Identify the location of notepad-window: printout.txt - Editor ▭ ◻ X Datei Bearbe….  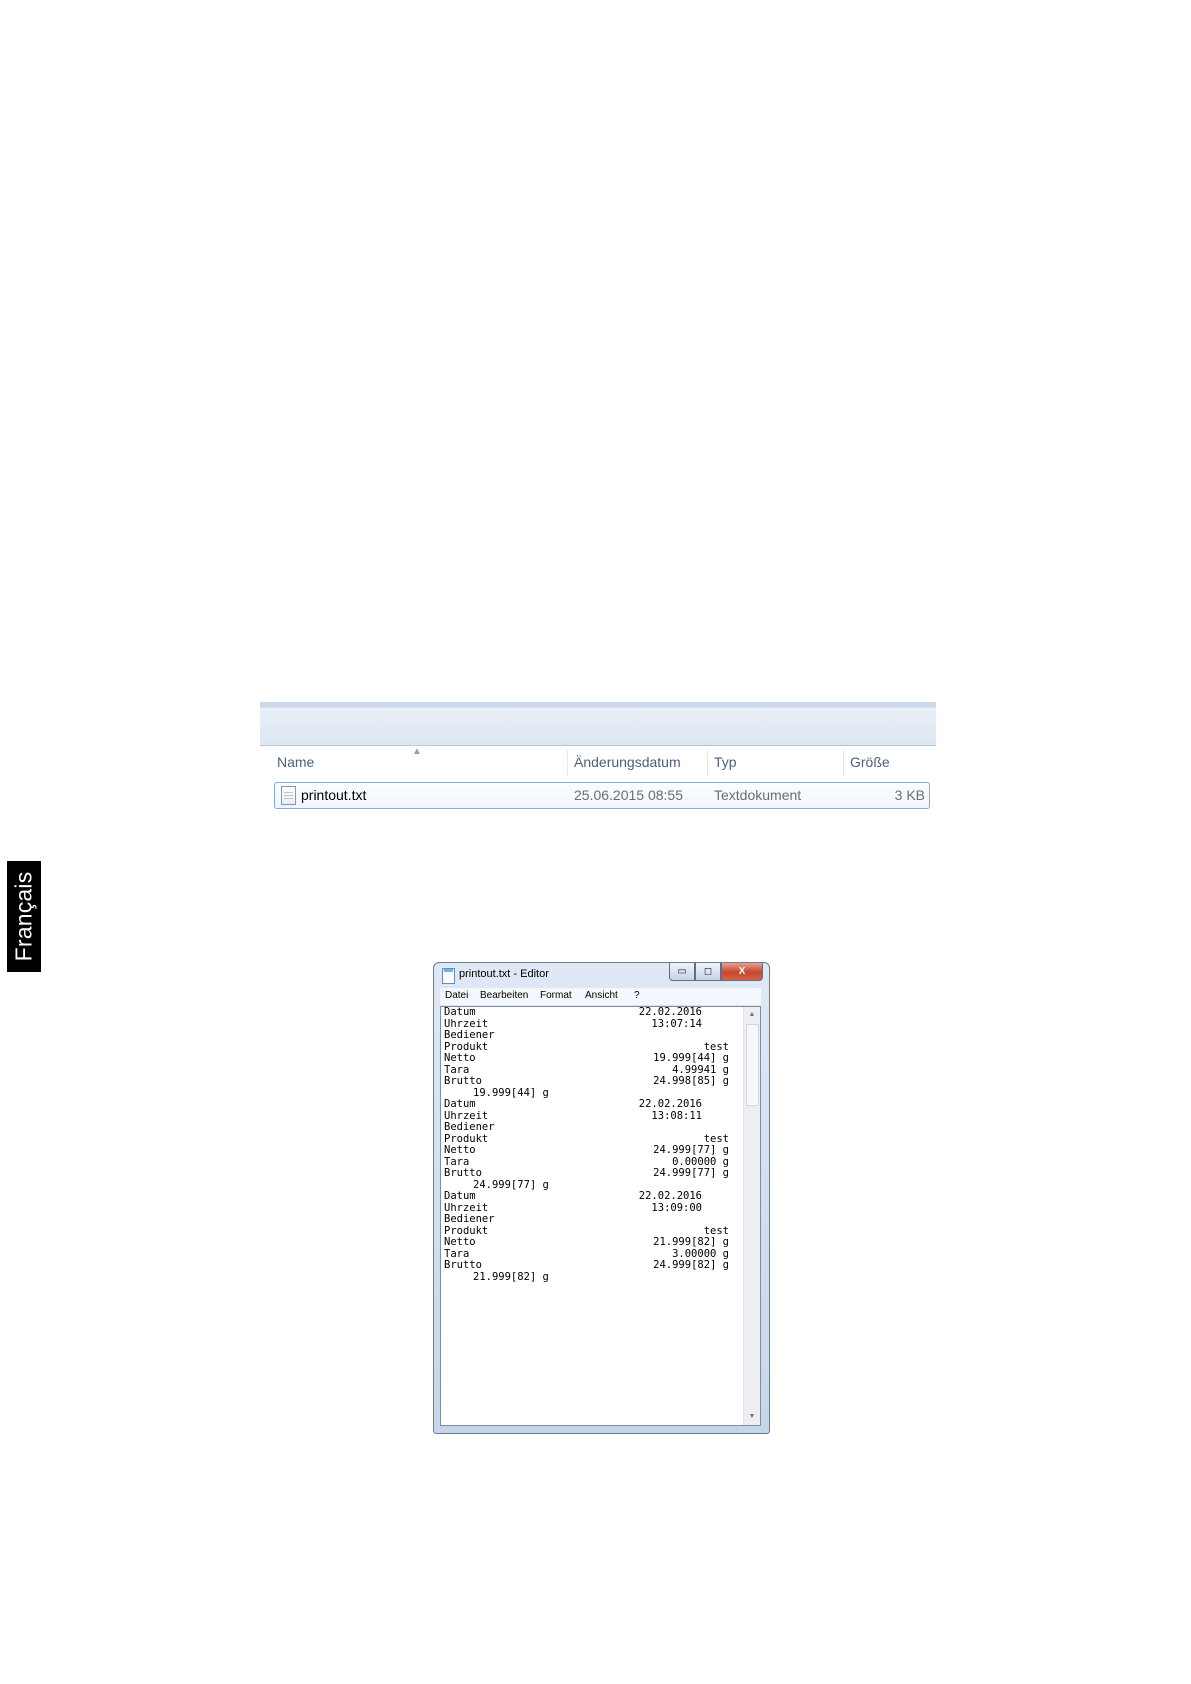
(601, 1198).